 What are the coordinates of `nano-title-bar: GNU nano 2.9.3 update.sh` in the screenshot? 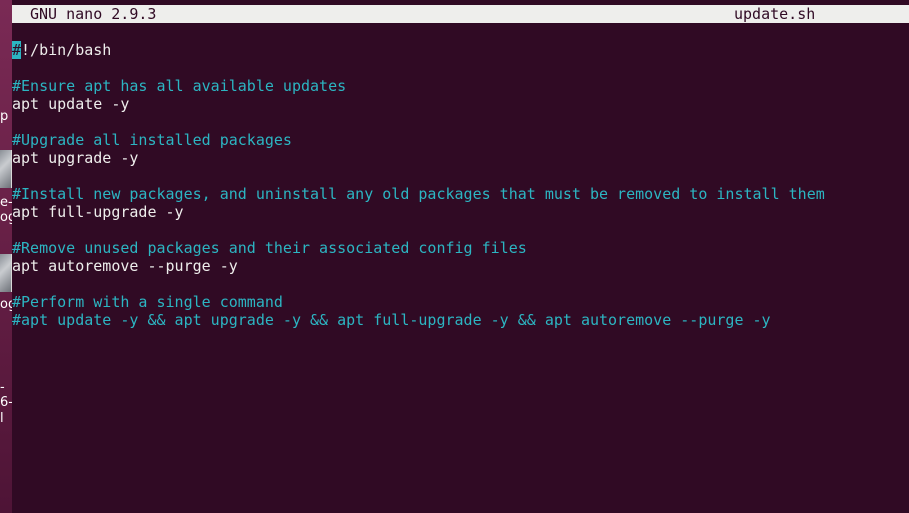 It's located at (460, 14).